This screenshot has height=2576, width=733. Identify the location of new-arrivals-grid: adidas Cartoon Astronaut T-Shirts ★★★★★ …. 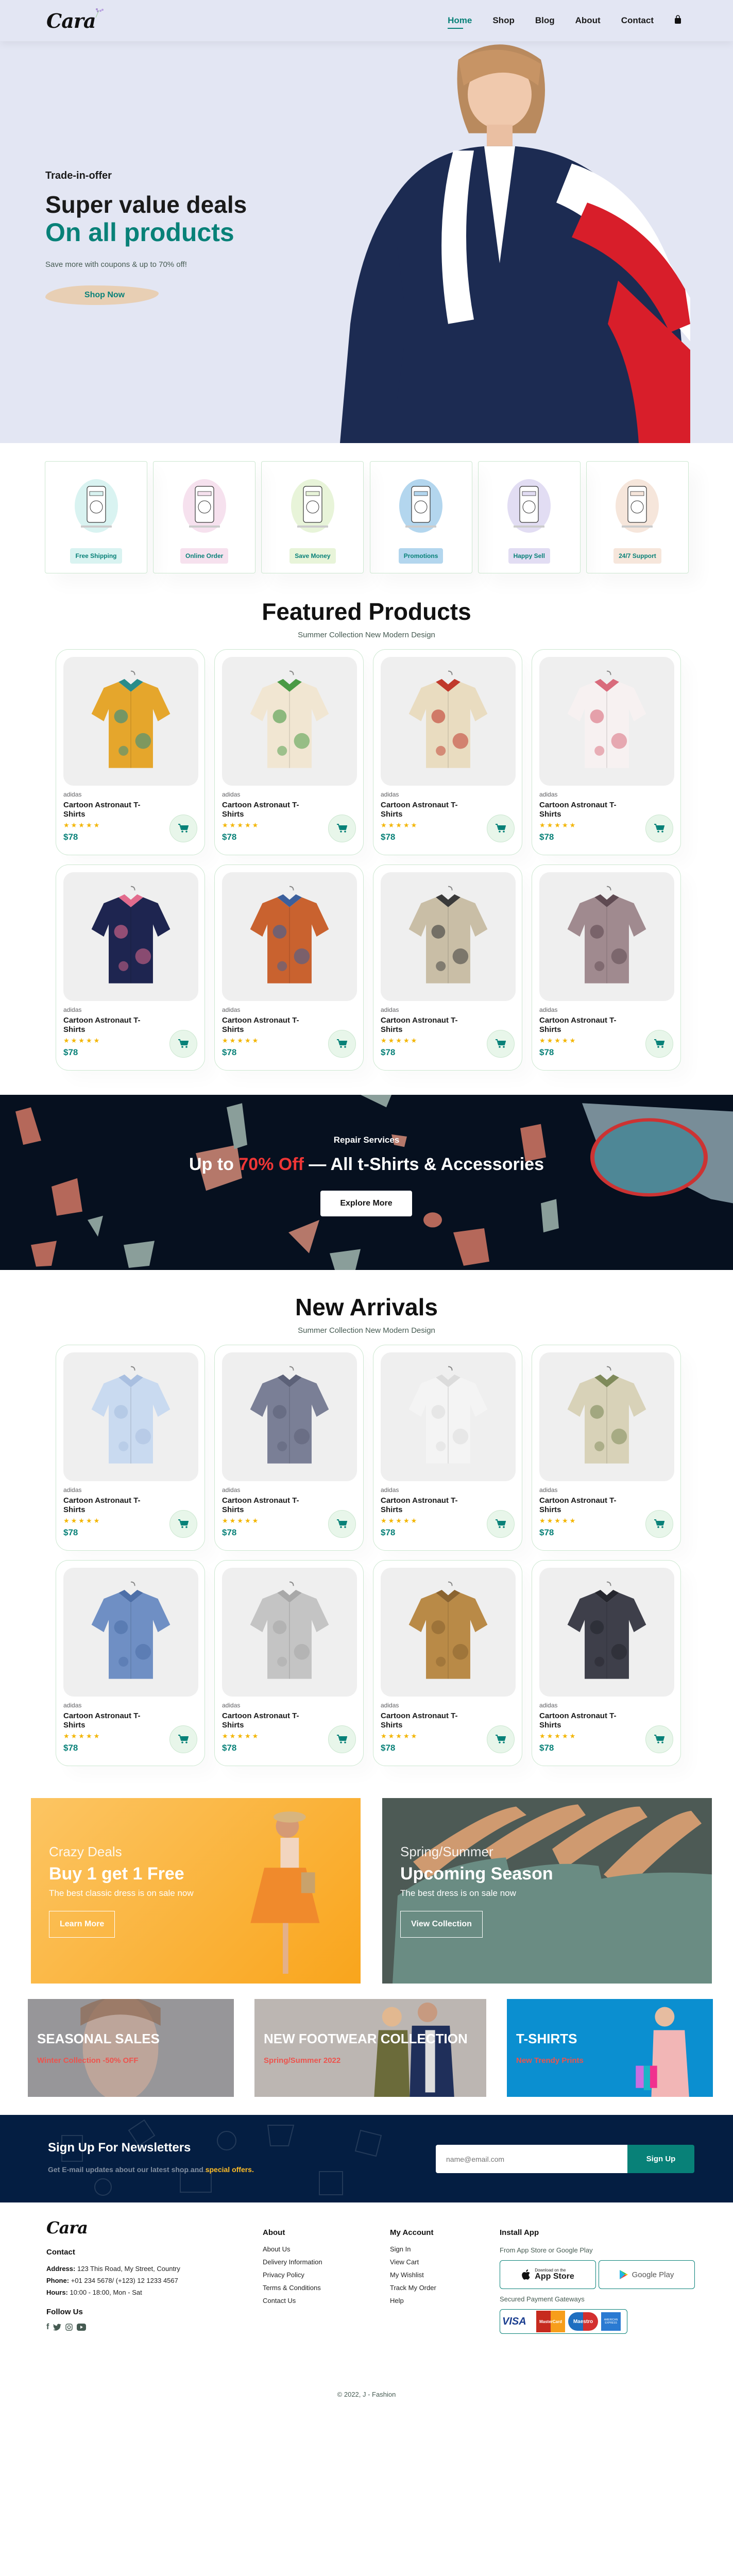
(369, 1555).